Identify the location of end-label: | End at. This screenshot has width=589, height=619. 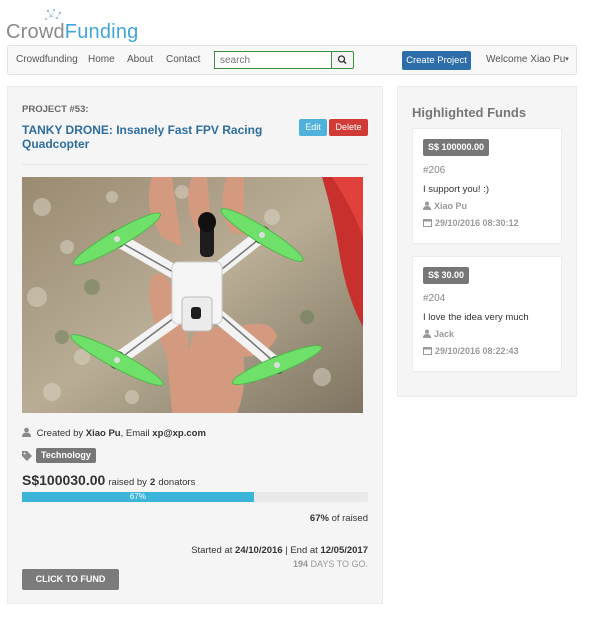
(301, 550).